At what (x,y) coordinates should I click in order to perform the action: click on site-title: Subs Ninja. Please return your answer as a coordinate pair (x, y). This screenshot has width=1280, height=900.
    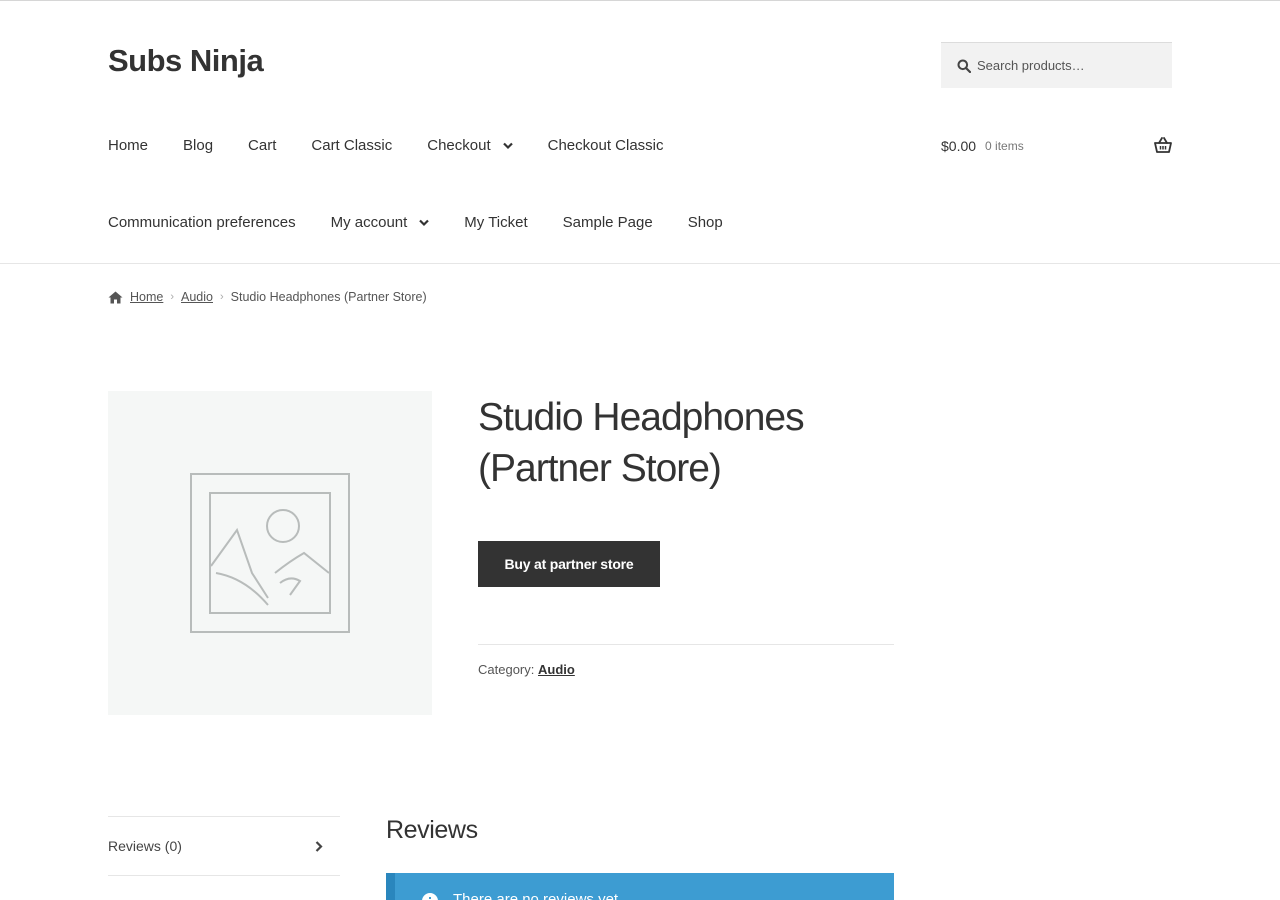
    Looking at the image, I should click on (186, 61).